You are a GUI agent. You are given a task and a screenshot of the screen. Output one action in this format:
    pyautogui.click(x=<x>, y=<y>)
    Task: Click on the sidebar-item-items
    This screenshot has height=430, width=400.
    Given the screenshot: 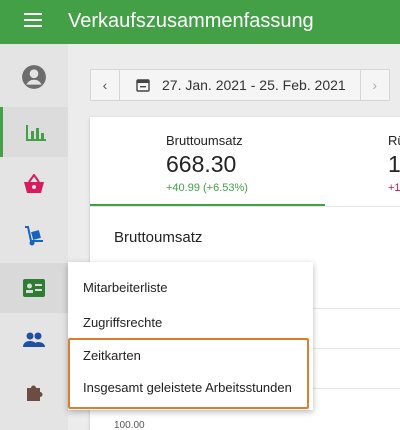 What is the action you would take?
    pyautogui.click(x=34, y=184)
    